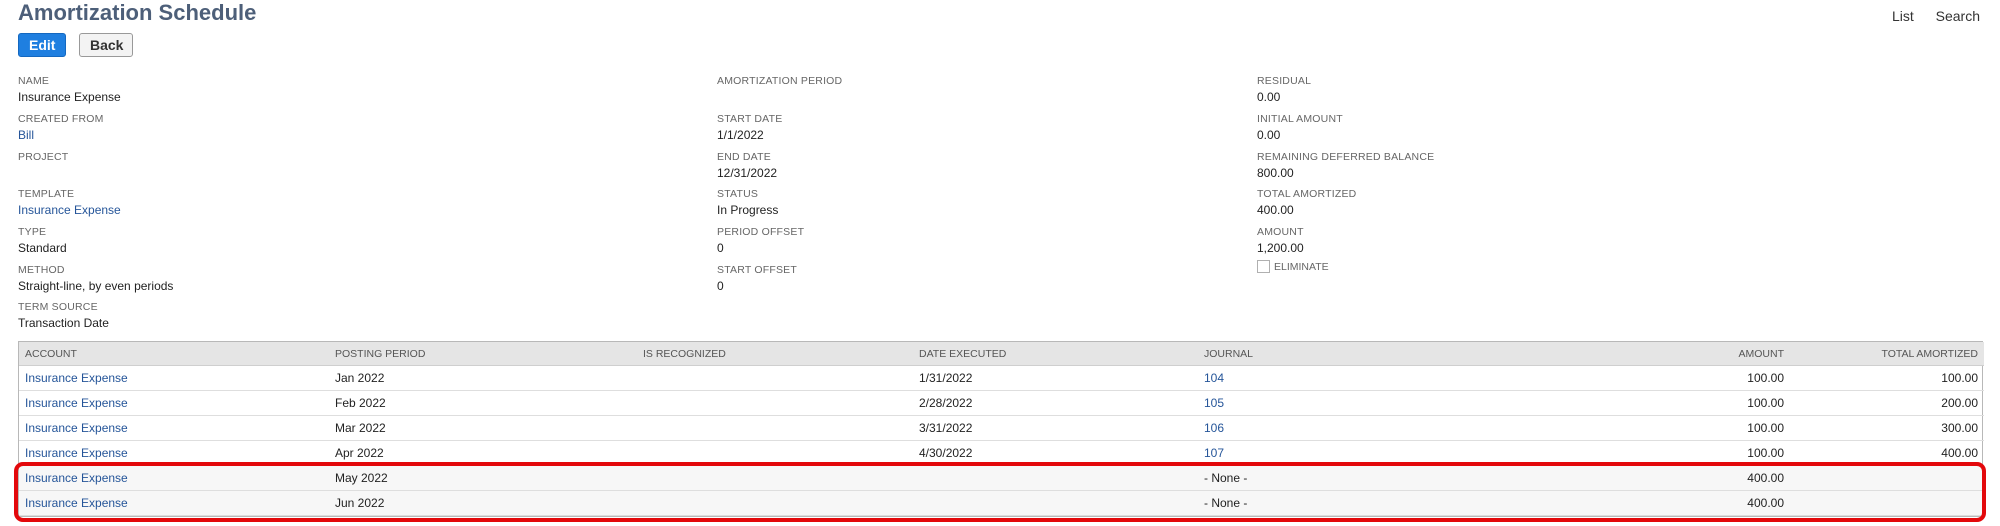  Describe the element at coordinates (1055, 453) in the screenshot. I see `date-executed-cell: 4/30/2022` at that location.